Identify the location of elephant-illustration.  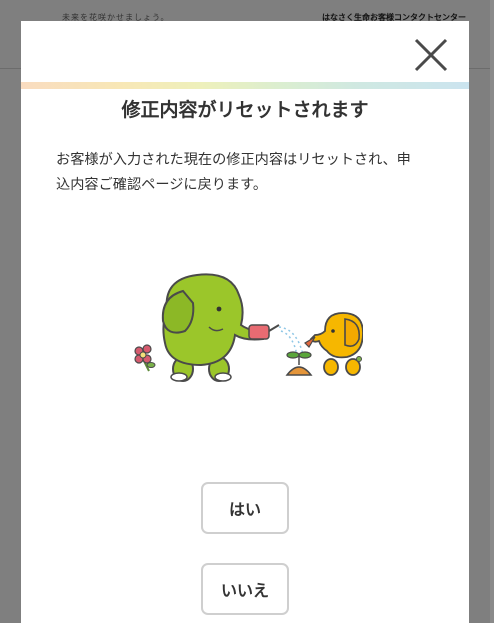
(245, 321).